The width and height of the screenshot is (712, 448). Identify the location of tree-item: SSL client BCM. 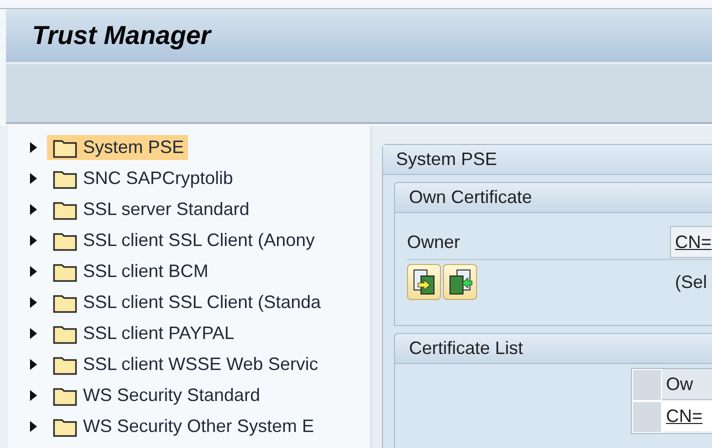
(146, 271).